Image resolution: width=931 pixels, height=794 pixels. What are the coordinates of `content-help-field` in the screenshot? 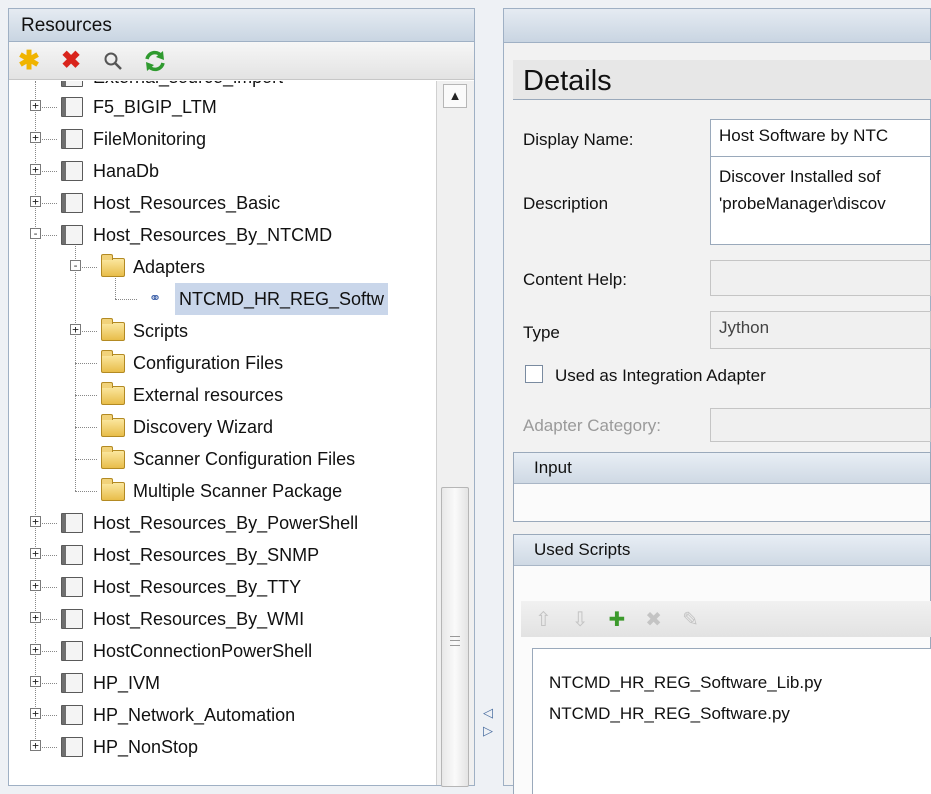 It's located at (820, 278).